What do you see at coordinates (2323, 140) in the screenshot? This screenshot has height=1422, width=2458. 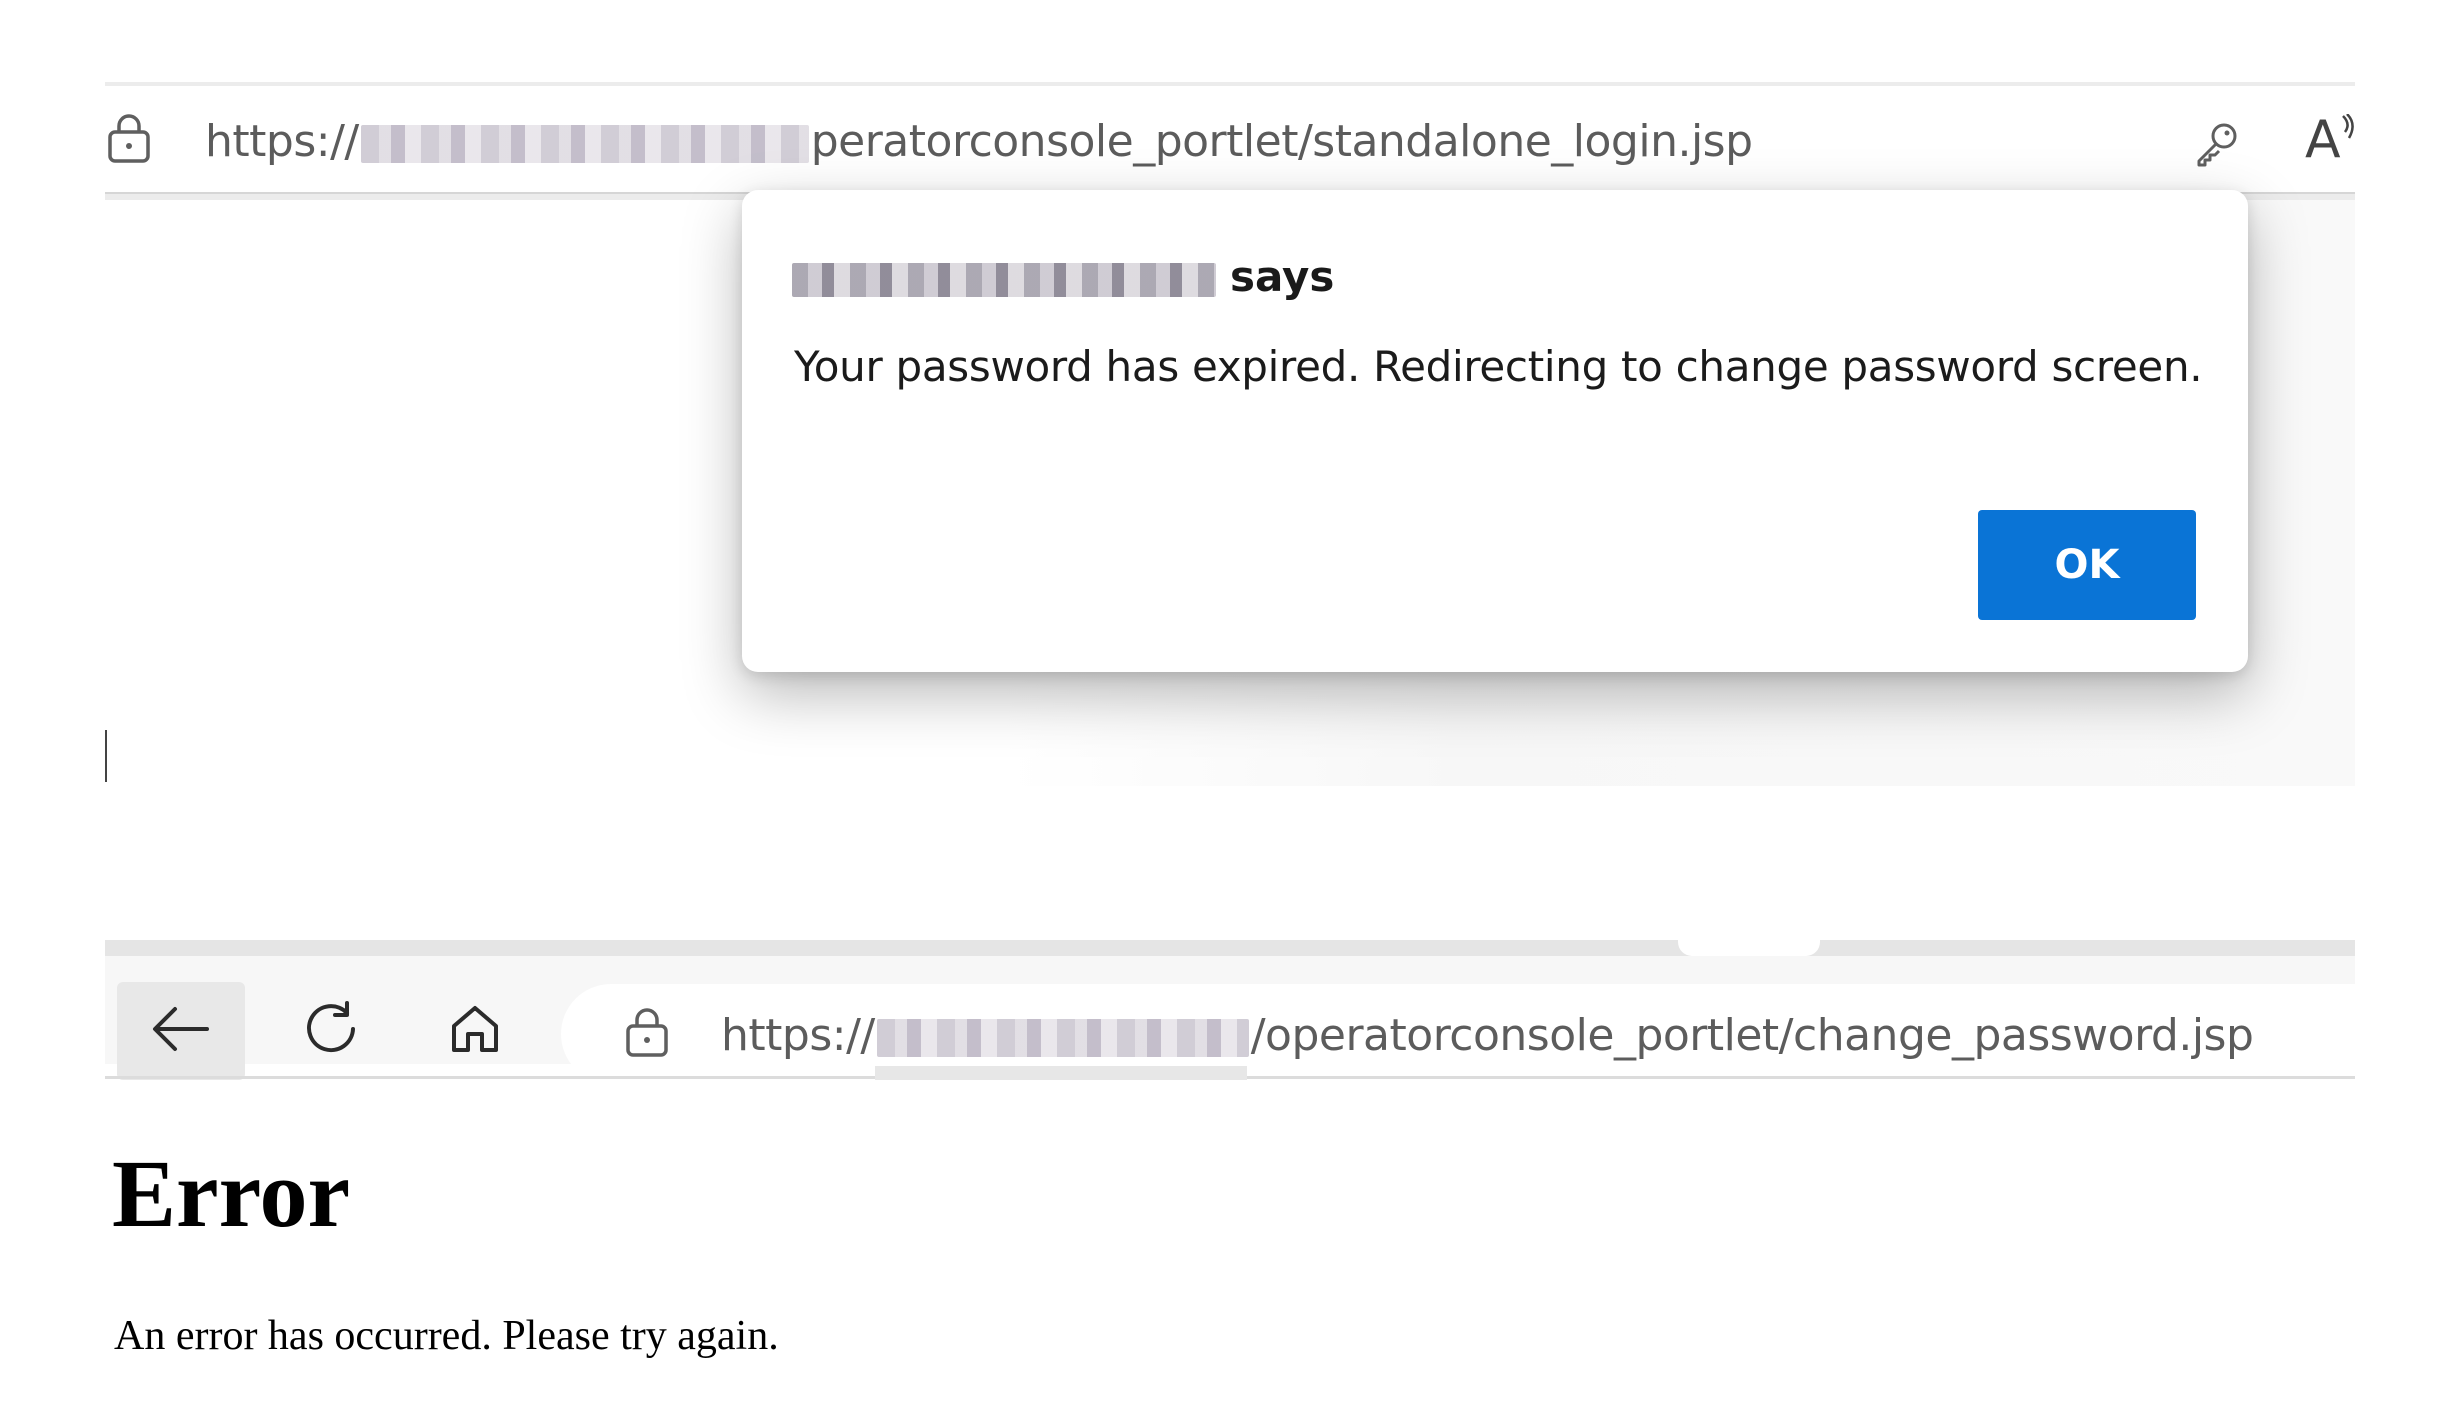 I see `read-aloud-glyph: A` at bounding box center [2323, 140].